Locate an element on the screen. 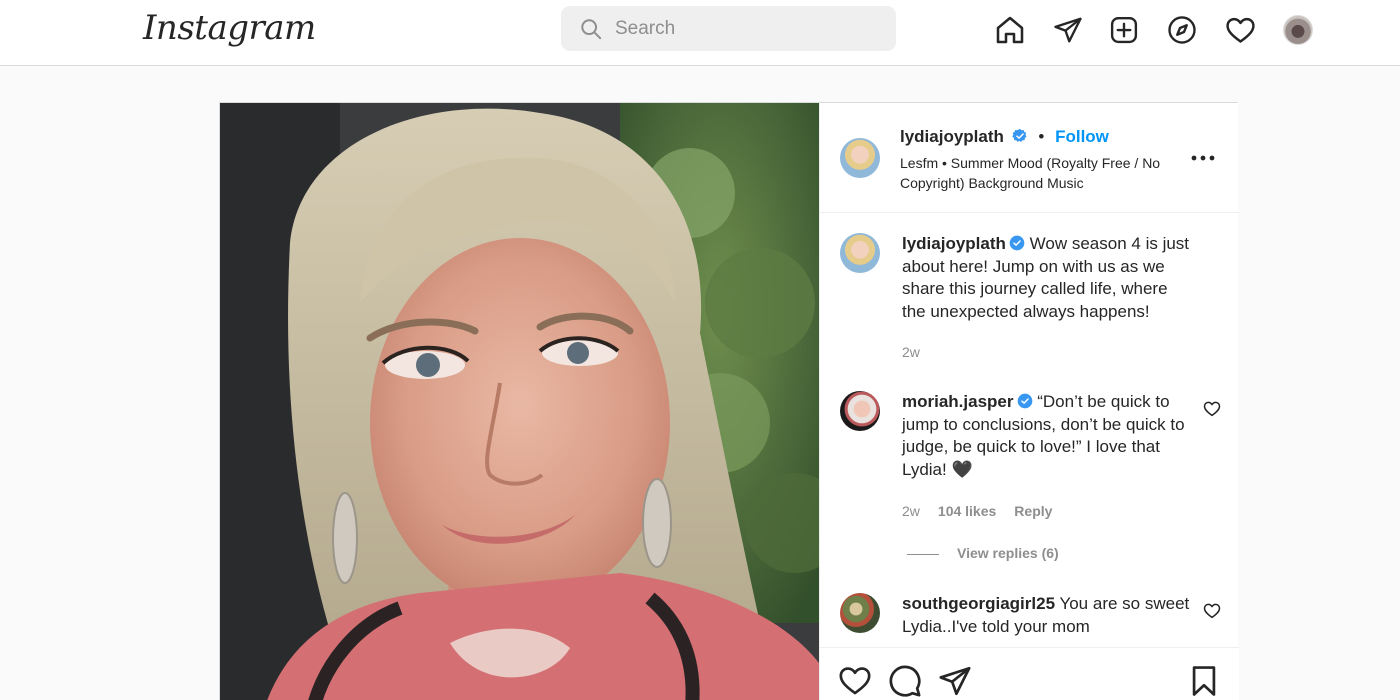  comment-timestamp: 2w is located at coordinates (911, 511).